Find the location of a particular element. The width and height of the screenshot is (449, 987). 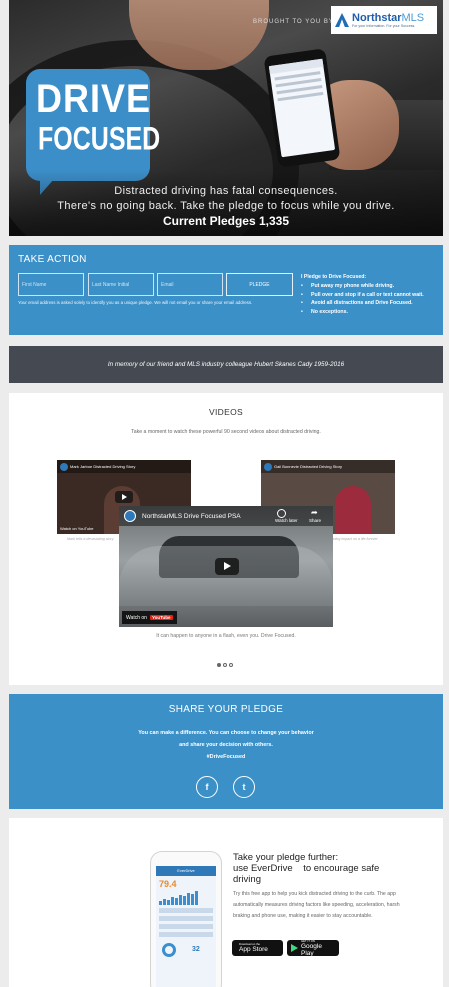

google-play-big: Google Play is located at coordinates (311, 949).